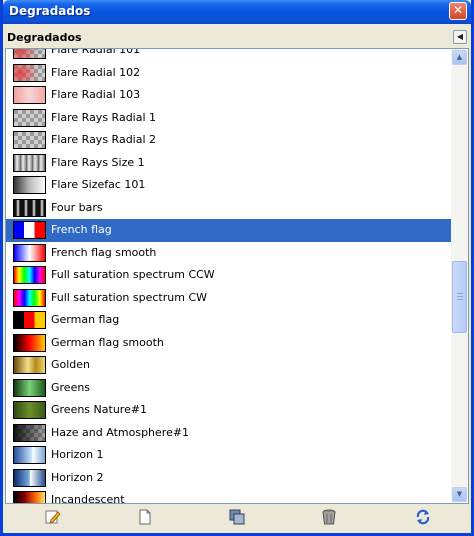  What do you see at coordinates (98, 184) in the screenshot?
I see `gradient-label: Flare Sizefac 101` at bounding box center [98, 184].